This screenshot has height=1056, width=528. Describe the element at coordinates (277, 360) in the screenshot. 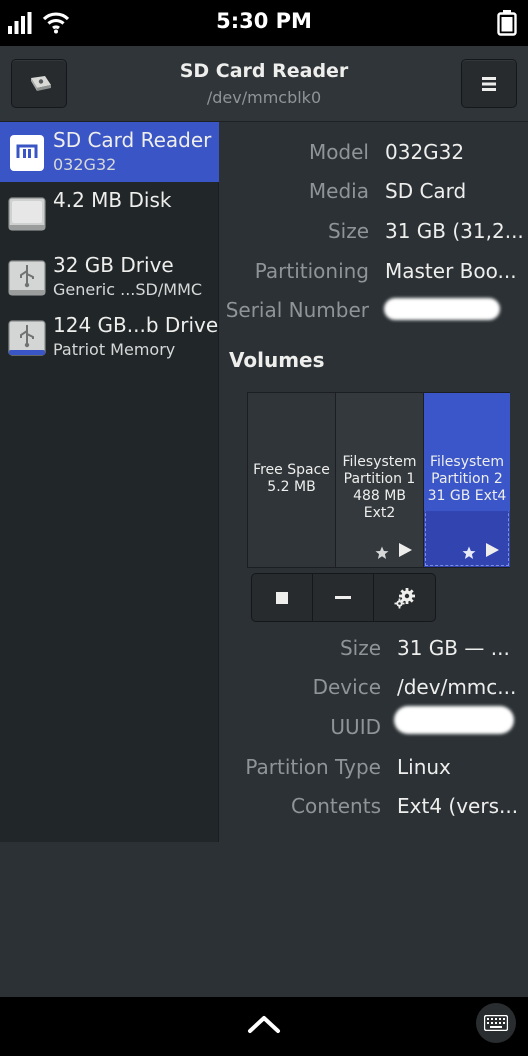

I see `volumes-heading: Volumes` at that location.